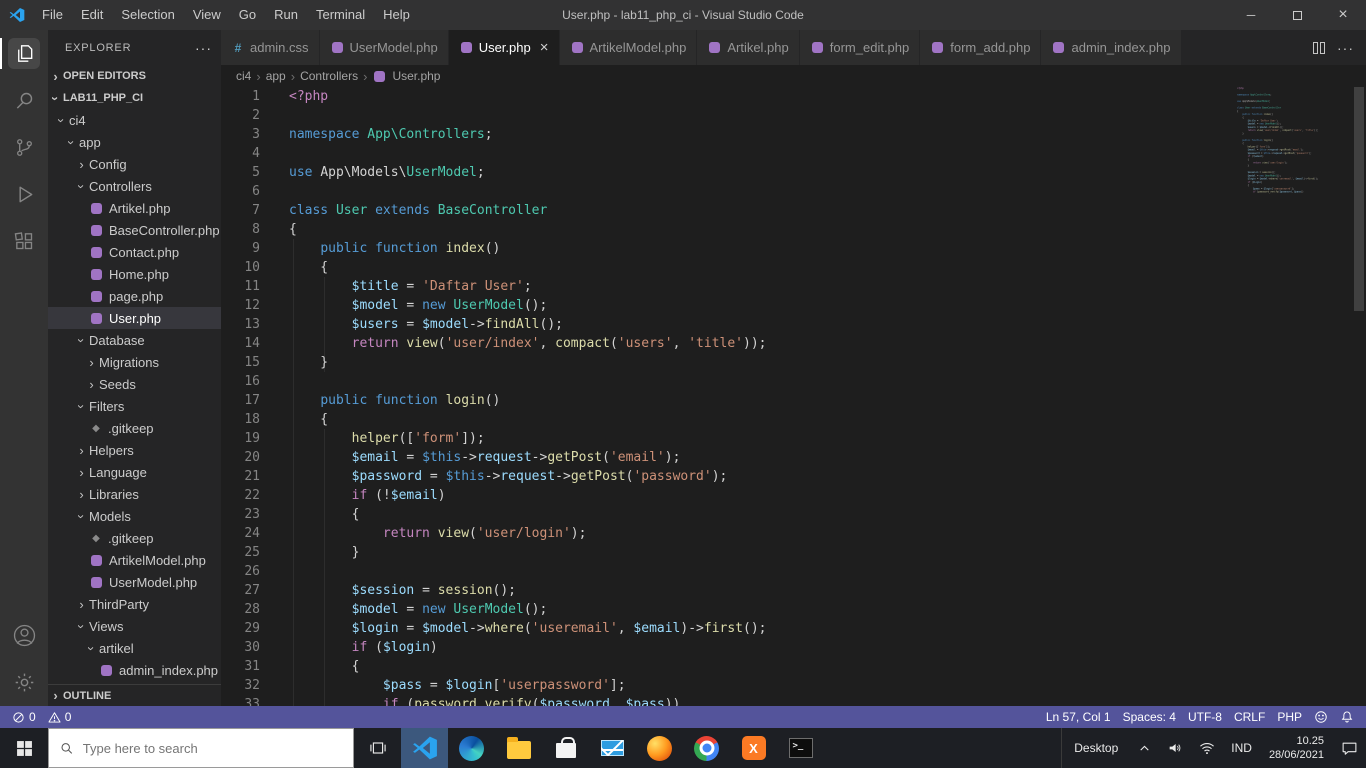  Describe the element at coordinates (134, 406) in the screenshot. I see `folder-Filters: › Filters` at that location.